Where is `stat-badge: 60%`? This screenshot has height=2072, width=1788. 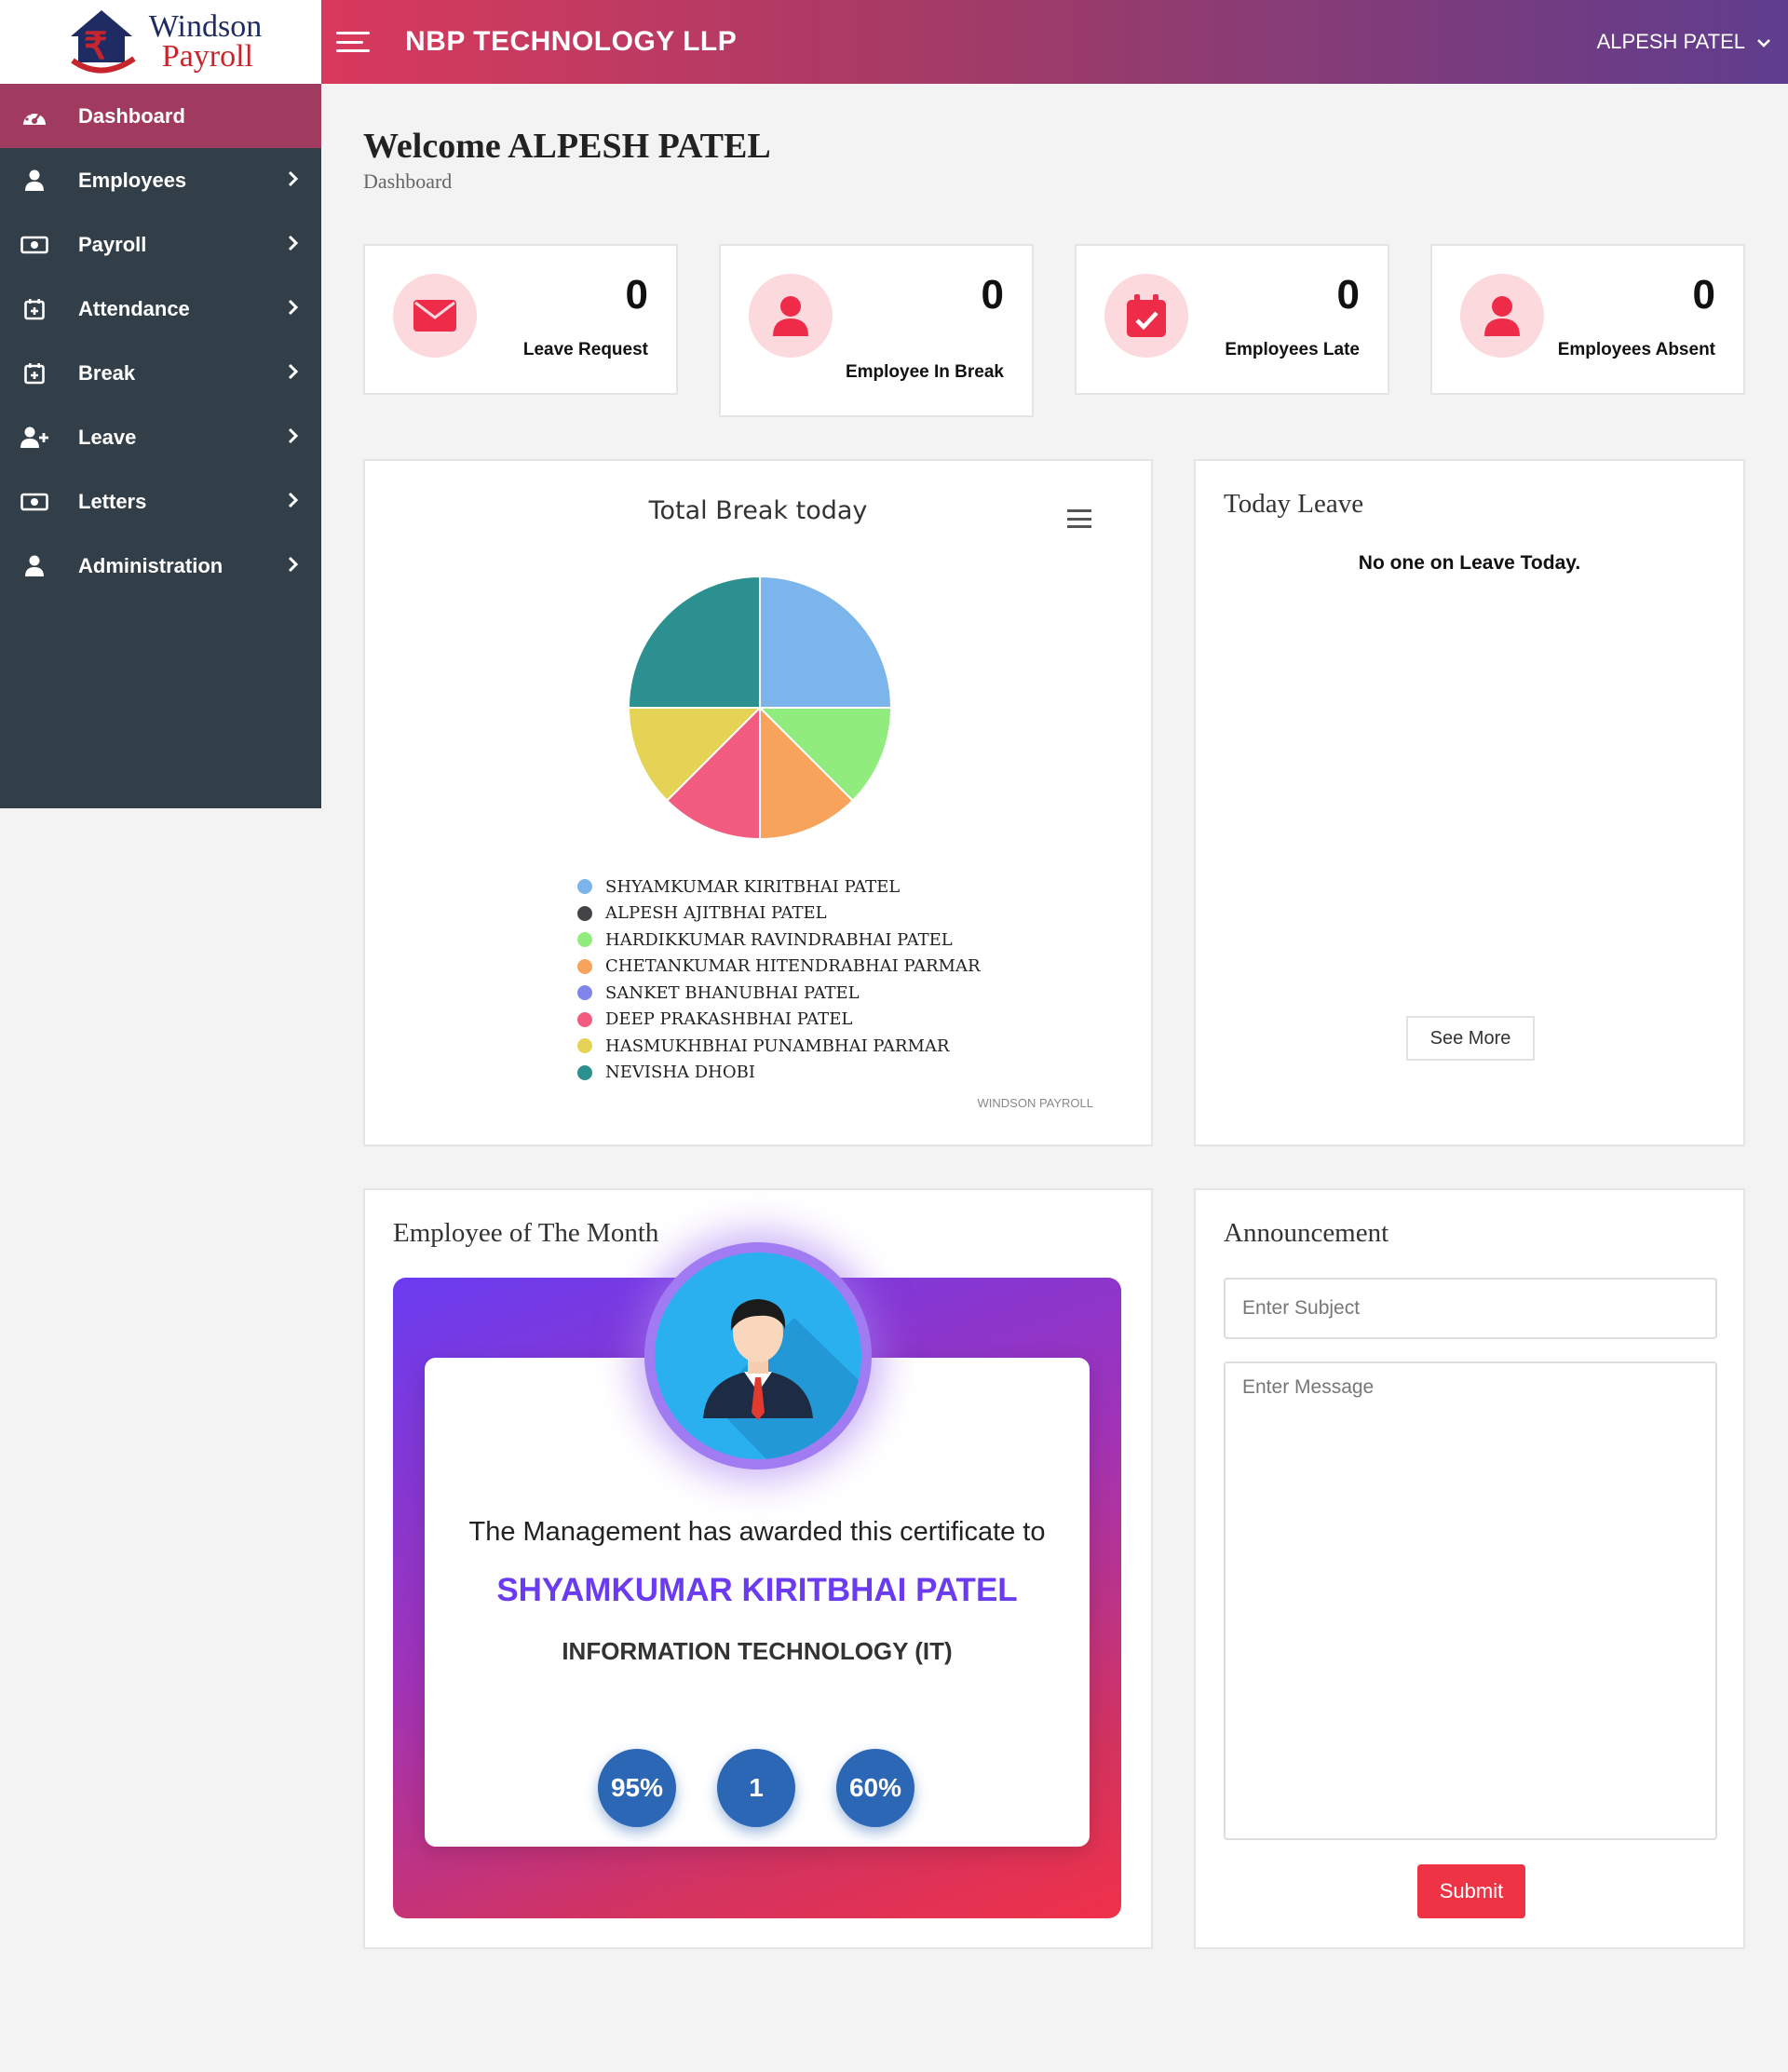 stat-badge: 60% is located at coordinates (875, 1788).